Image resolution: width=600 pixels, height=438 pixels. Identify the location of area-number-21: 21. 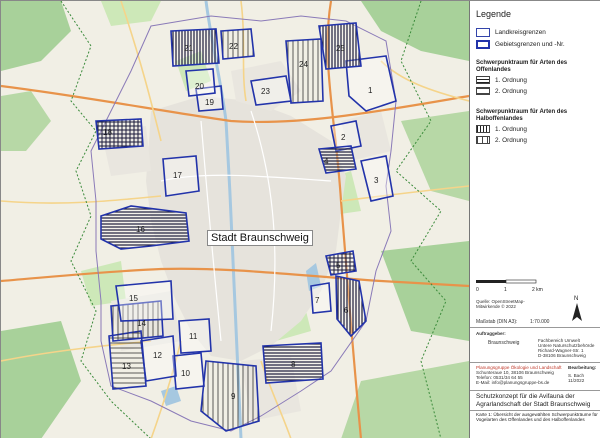
(188, 48).